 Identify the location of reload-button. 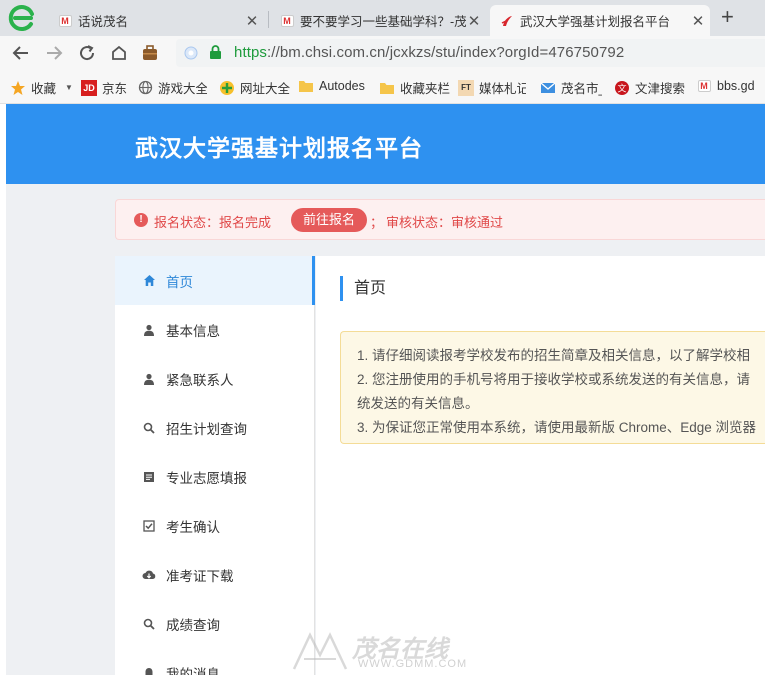
(87, 53).